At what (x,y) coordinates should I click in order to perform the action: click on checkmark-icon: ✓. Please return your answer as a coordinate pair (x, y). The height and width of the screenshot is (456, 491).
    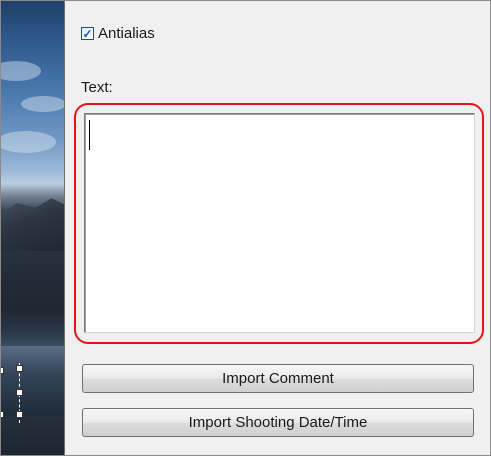
    Looking at the image, I should click on (87, 33).